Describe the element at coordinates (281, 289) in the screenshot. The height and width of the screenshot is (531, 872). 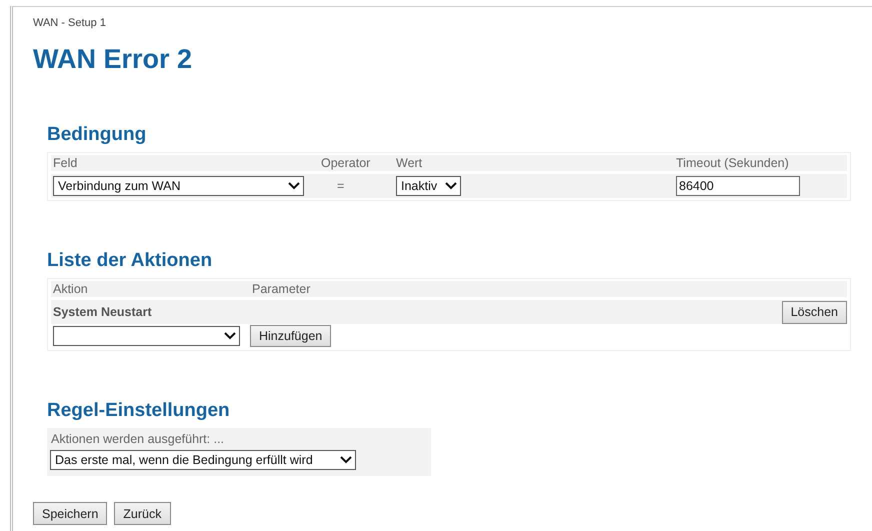
I see `column-header: Parameter` at that location.